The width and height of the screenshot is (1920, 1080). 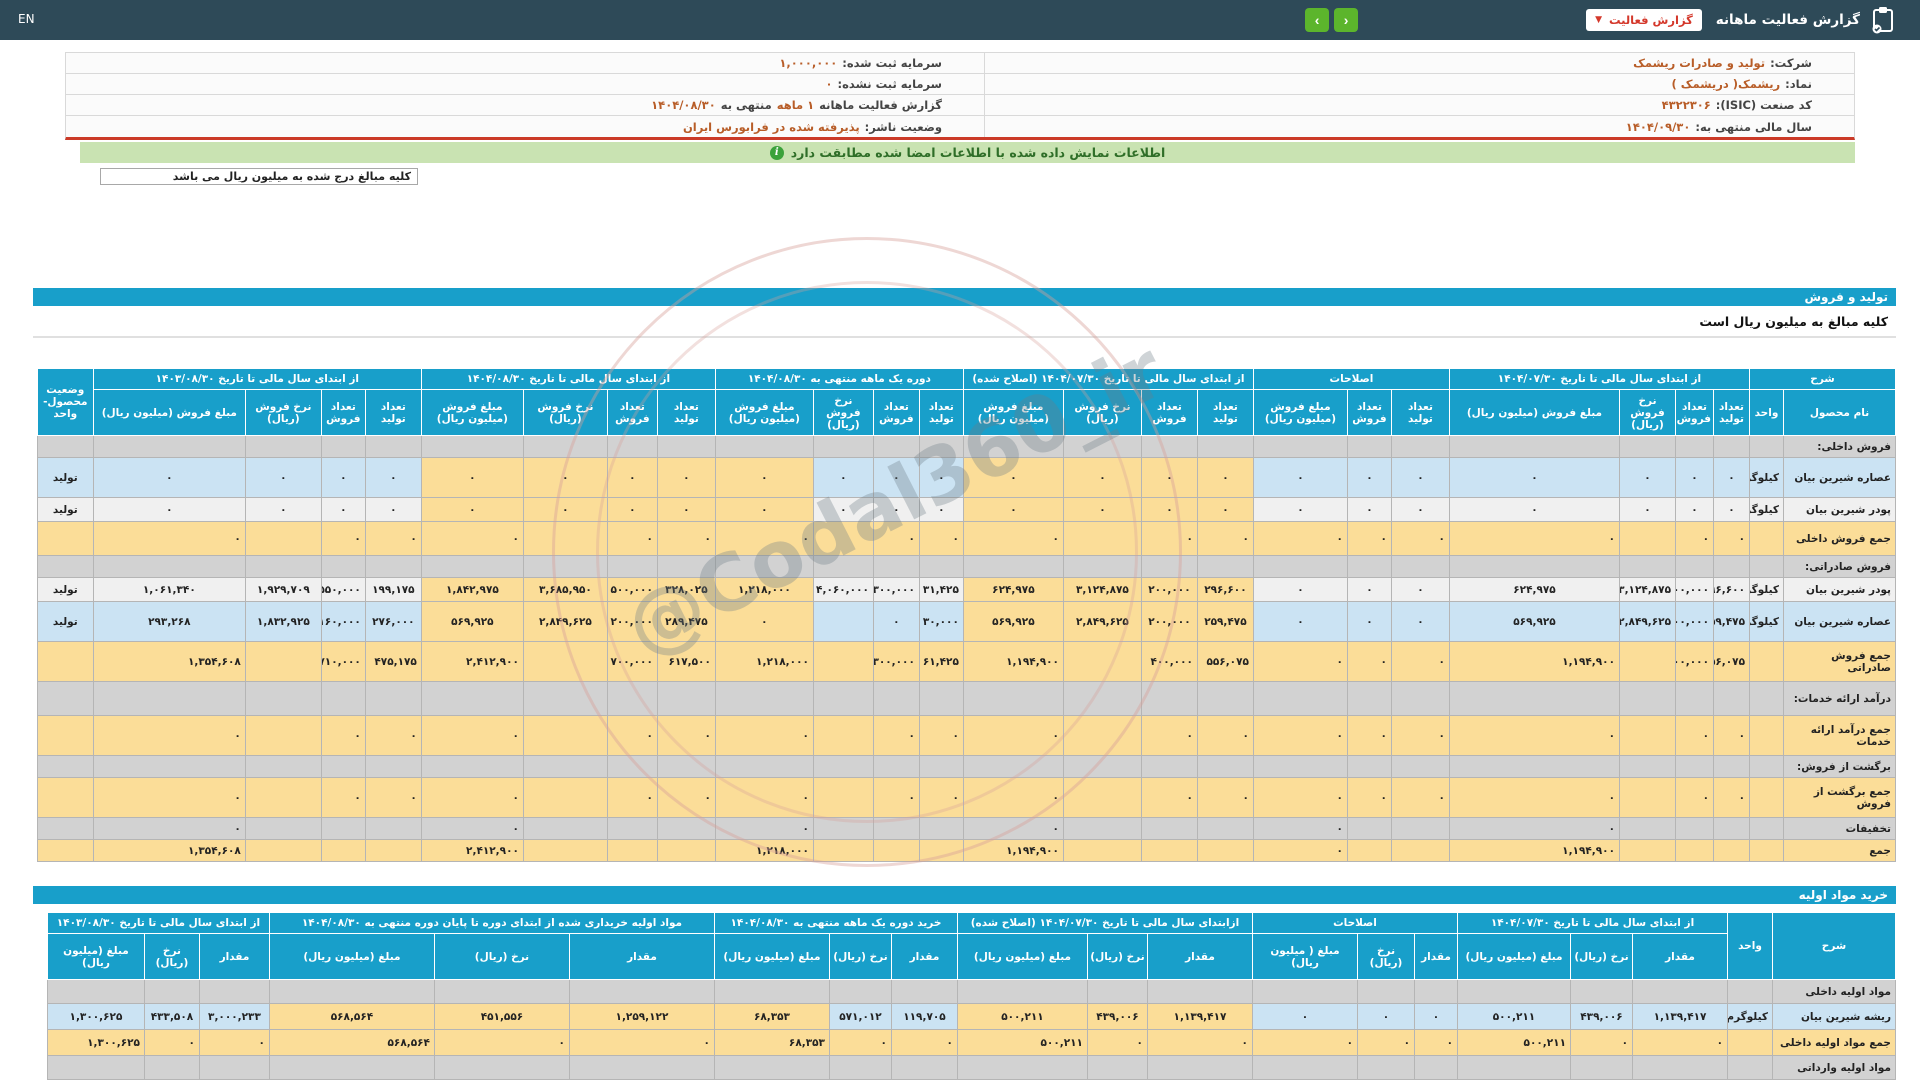 What do you see at coordinates (343, 589) in the screenshot?
I see `value-cell: ۵۵۰,۰۰۰` at bounding box center [343, 589].